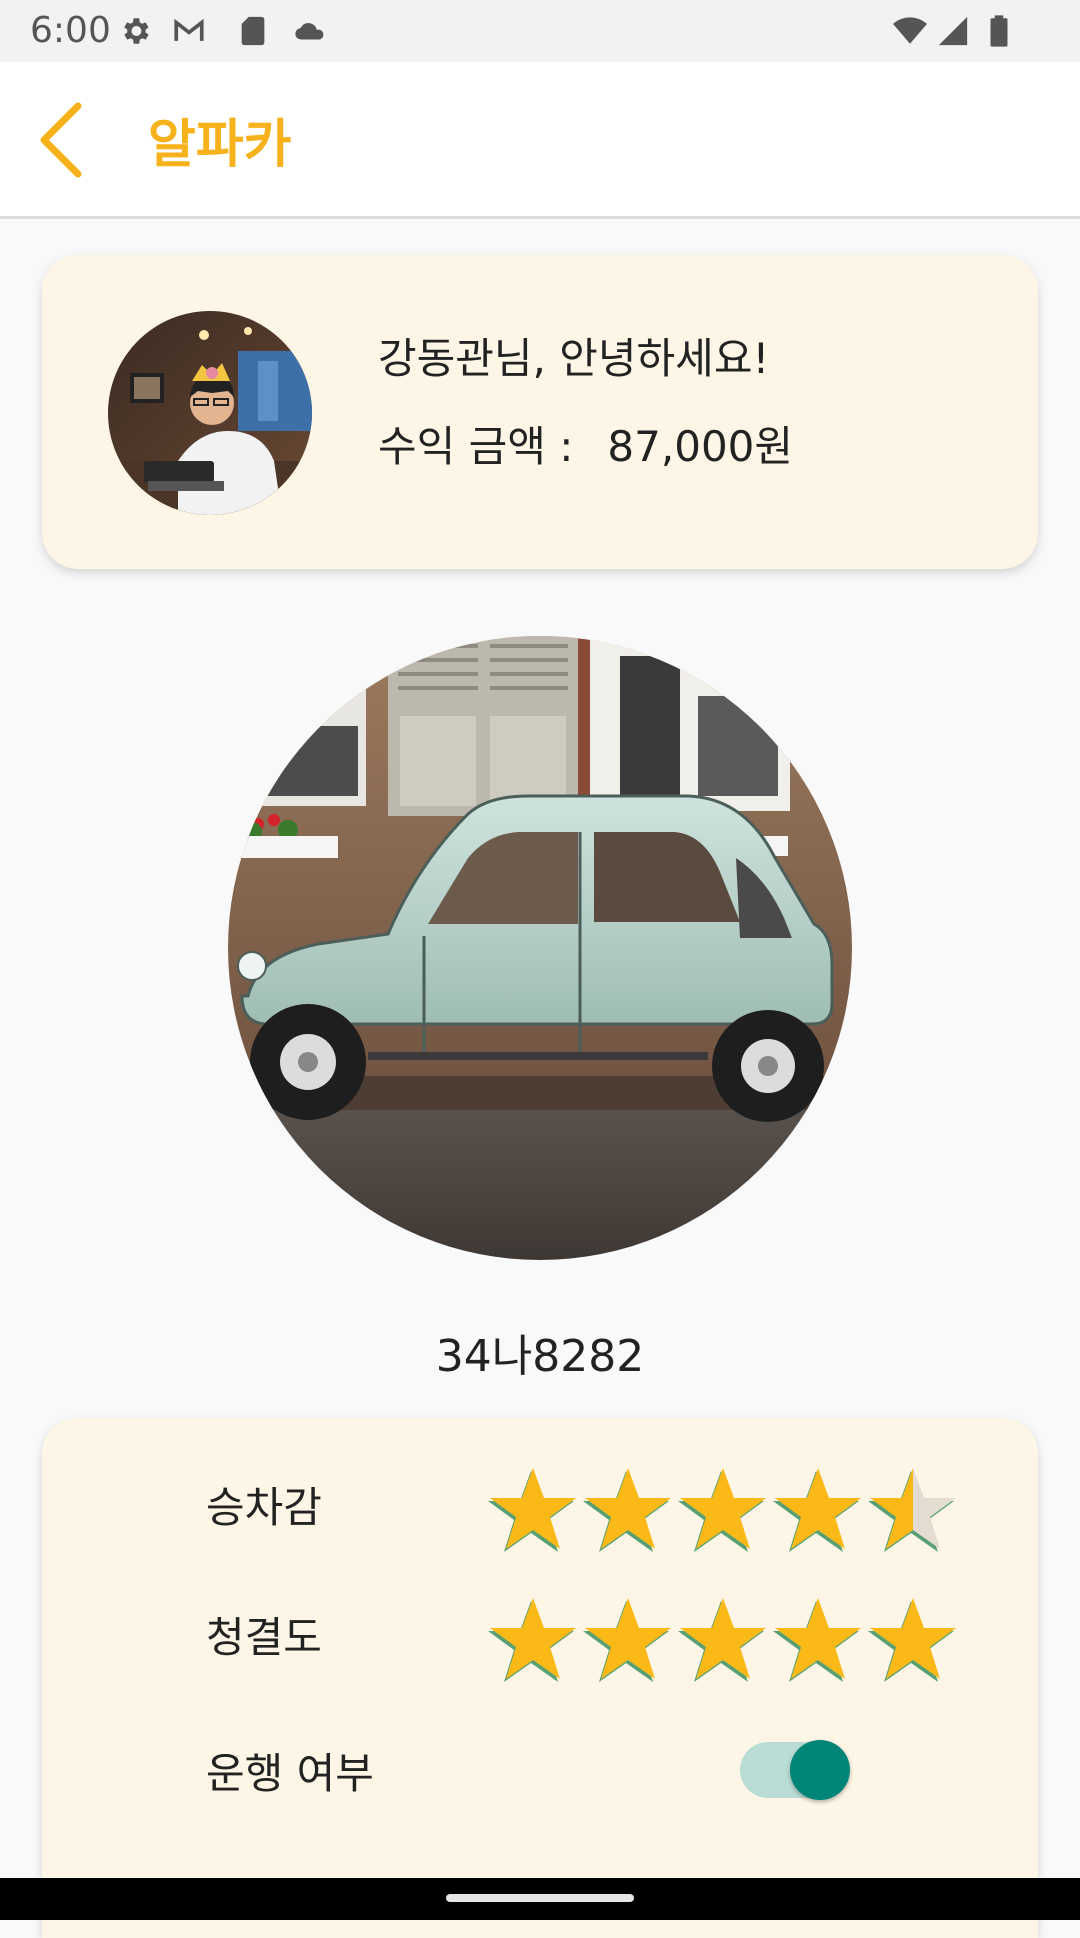 The width and height of the screenshot is (1080, 1938). I want to click on license-plate: 34나8282, so click(540, 1356).